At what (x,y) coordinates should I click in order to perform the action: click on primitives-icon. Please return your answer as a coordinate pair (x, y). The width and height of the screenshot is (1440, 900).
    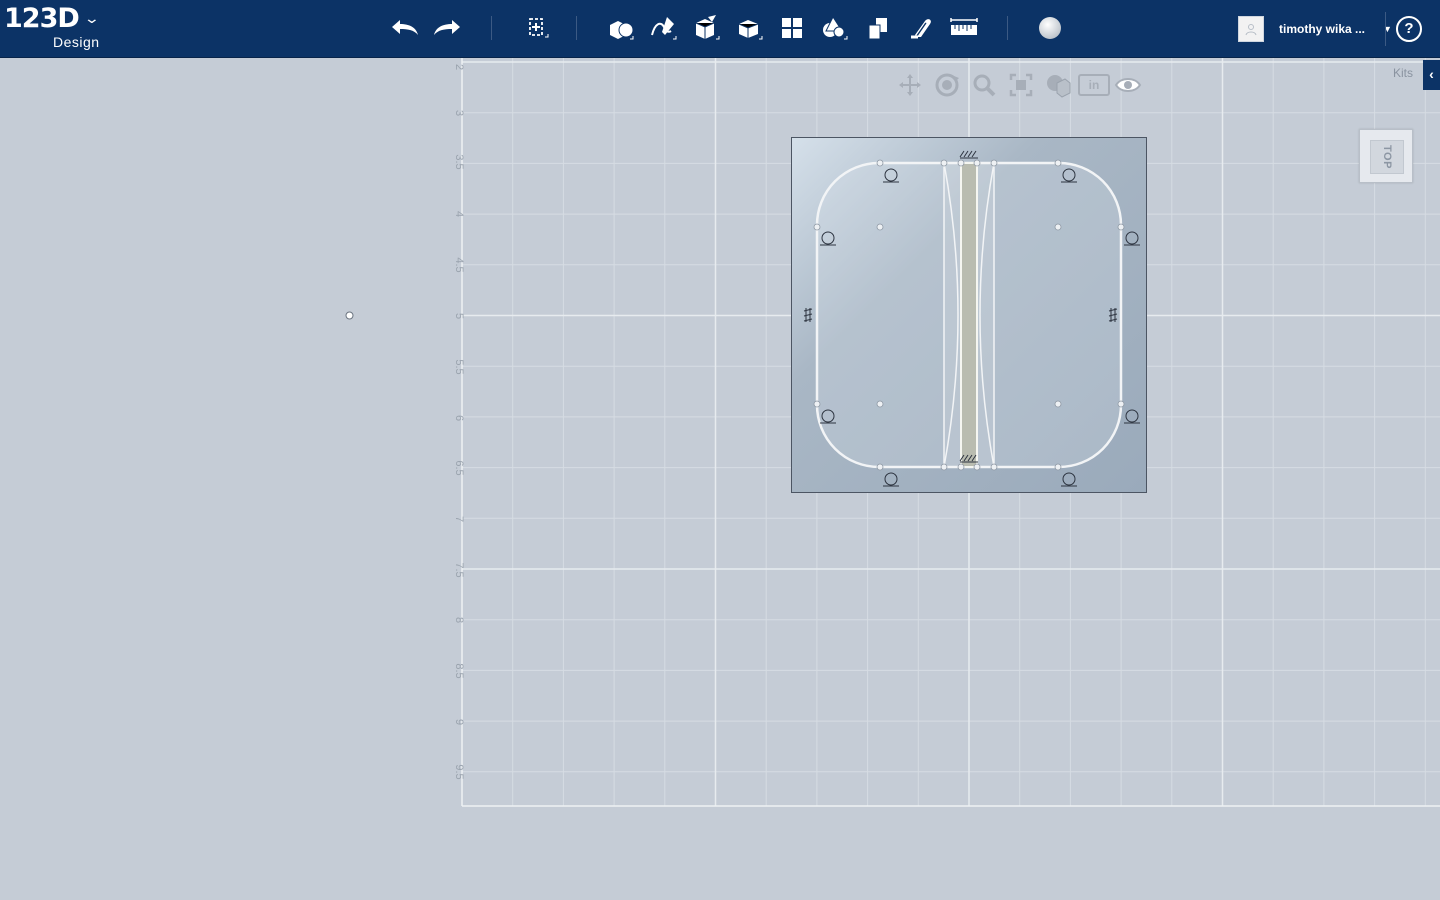
    Looking at the image, I should click on (622, 30).